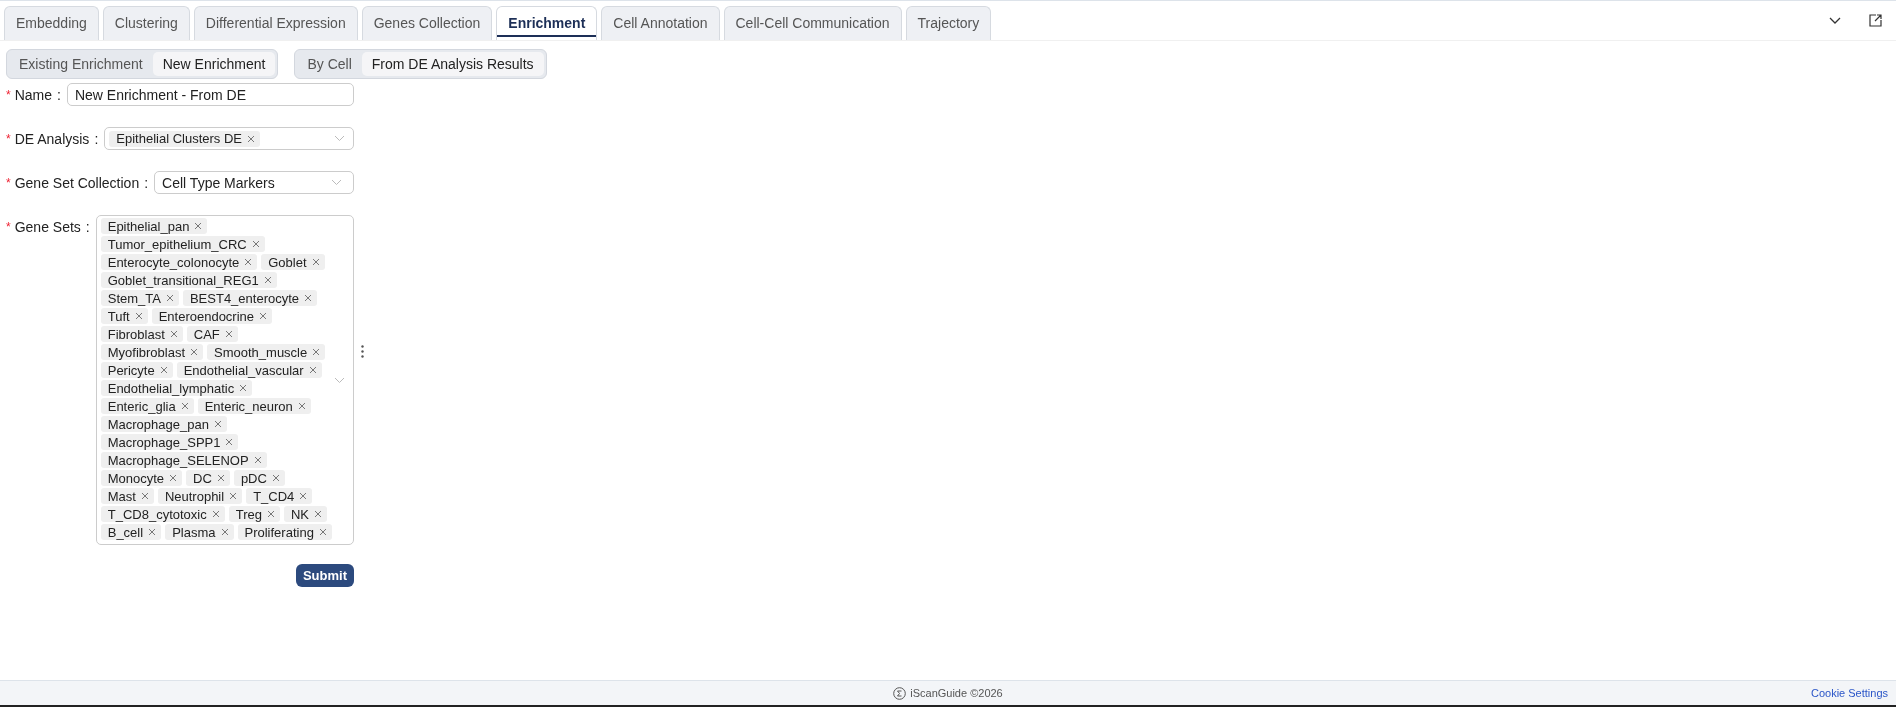 This screenshot has height=707, width=1896. What do you see at coordinates (254, 182) in the screenshot?
I see `select-field: Cell Type Markers` at bounding box center [254, 182].